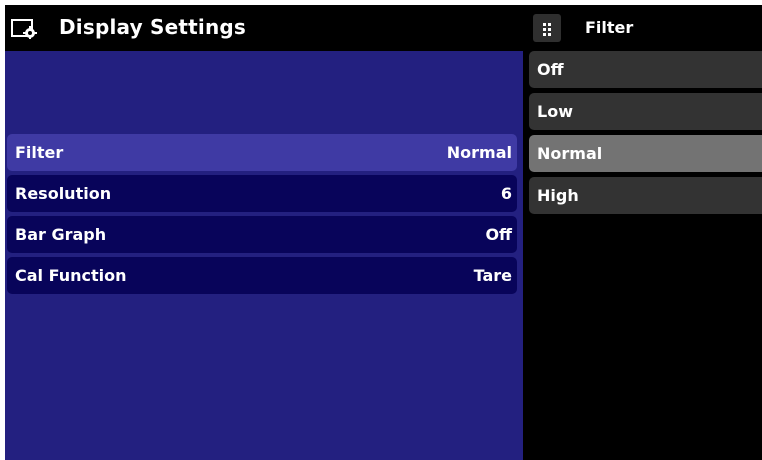 The height and width of the screenshot is (460, 762). What do you see at coordinates (262, 275) in the screenshot?
I see `settings-row-cal-function: Cal Function Tare` at bounding box center [262, 275].